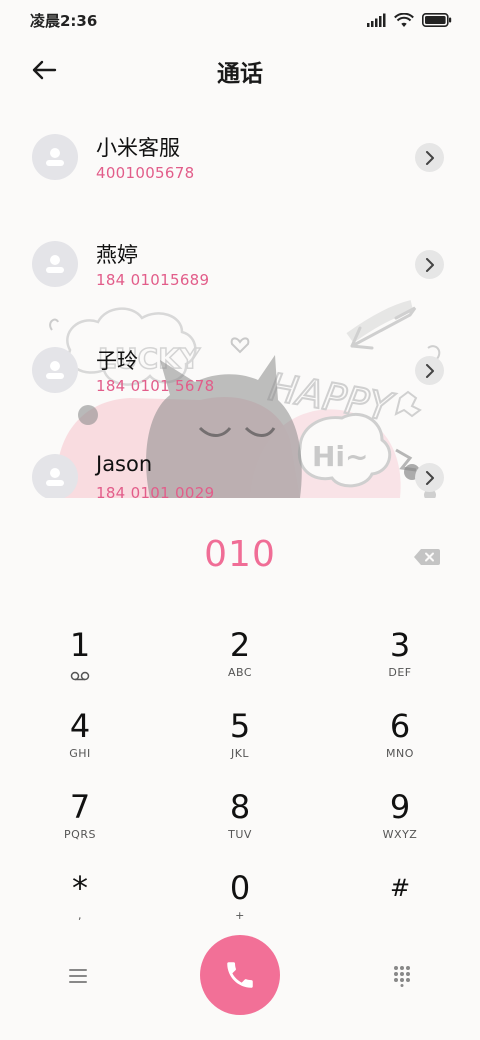  I want to click on signal-icon, so click(376, 20).